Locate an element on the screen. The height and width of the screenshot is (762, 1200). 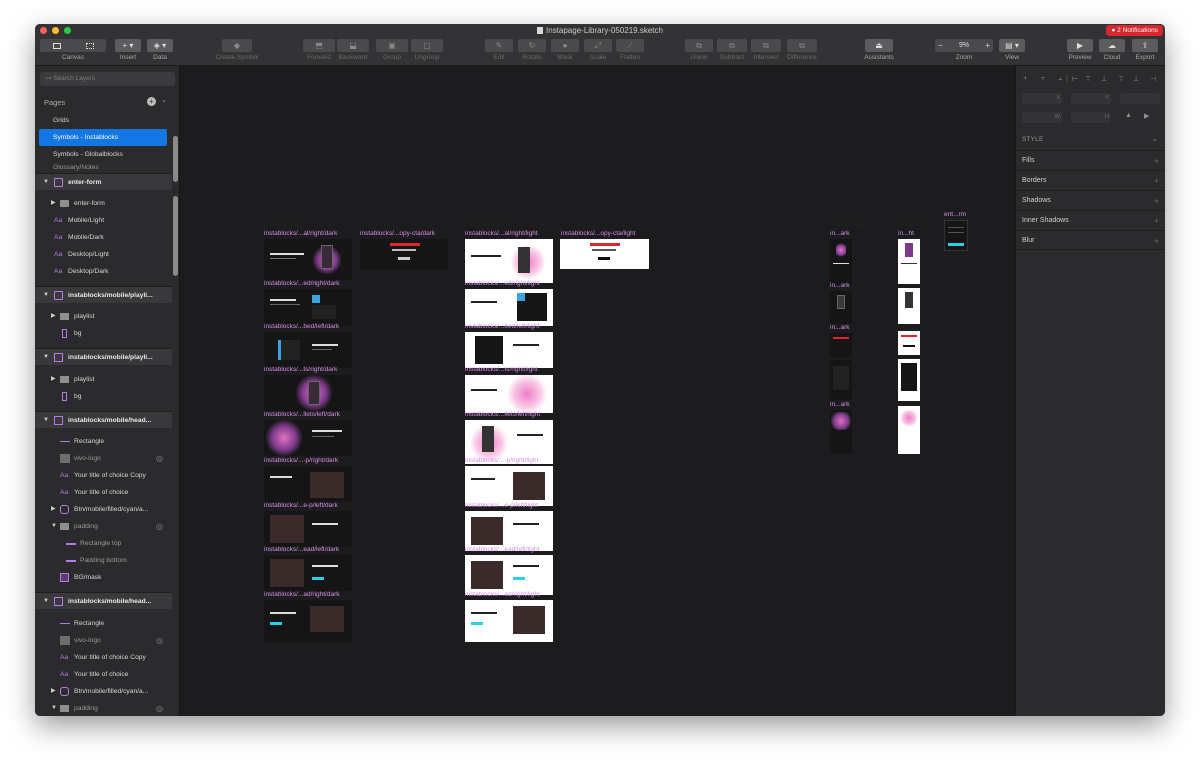
maximize-window-icon is located at coordinates (67, 30).